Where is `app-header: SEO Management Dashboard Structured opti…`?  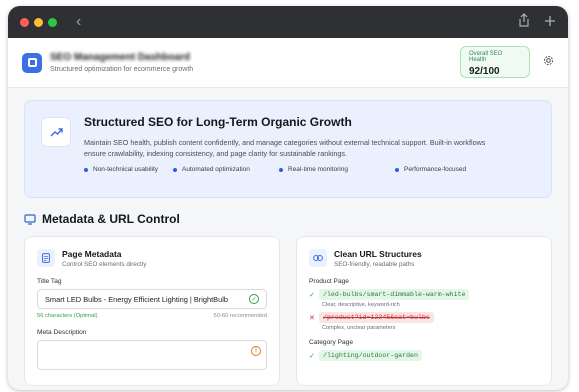
app-header: SEO Management Dashboard Structured opti… is located at coordinates (288, 63).